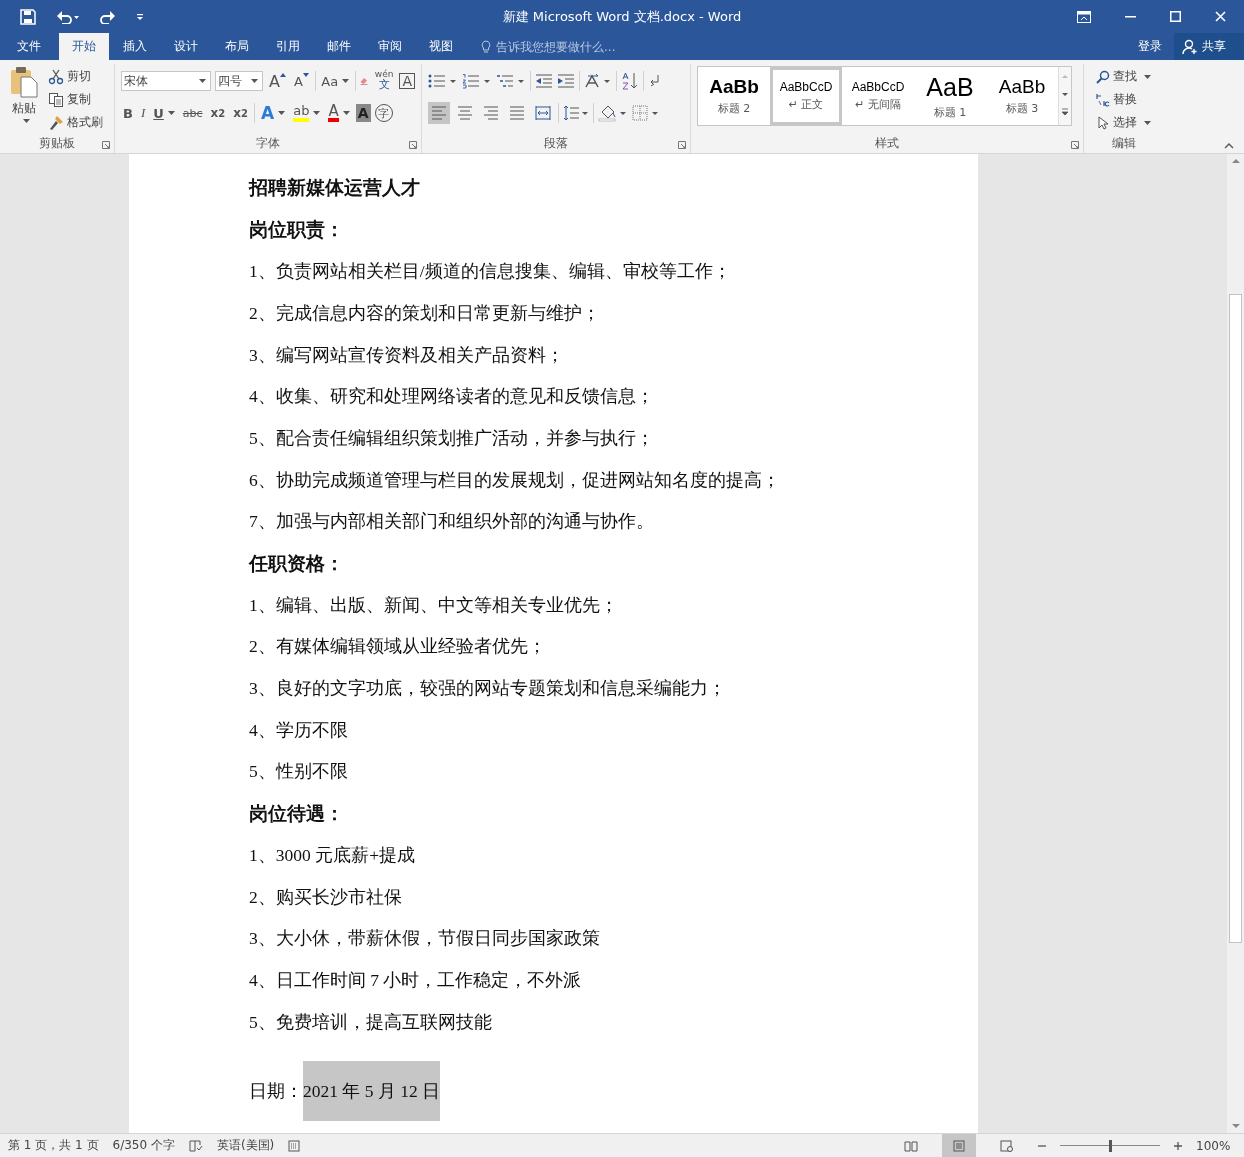 This screenshot has width=1244, height=1157. I want to click on text-effects-button: A, so click(273, 113).